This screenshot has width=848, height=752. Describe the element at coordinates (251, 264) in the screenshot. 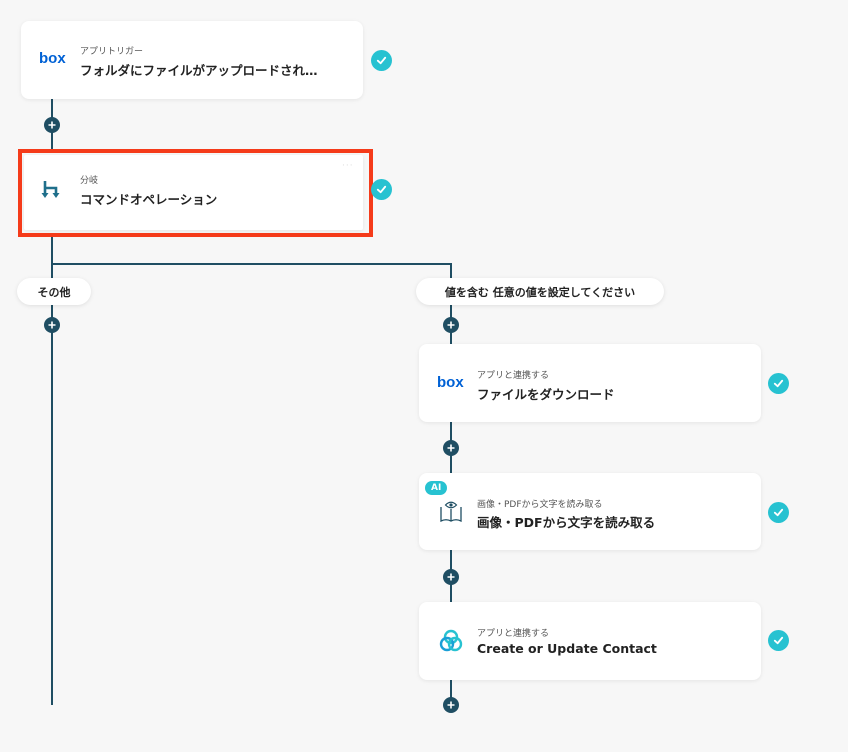

I see `connector-split-horizontal` at that location.